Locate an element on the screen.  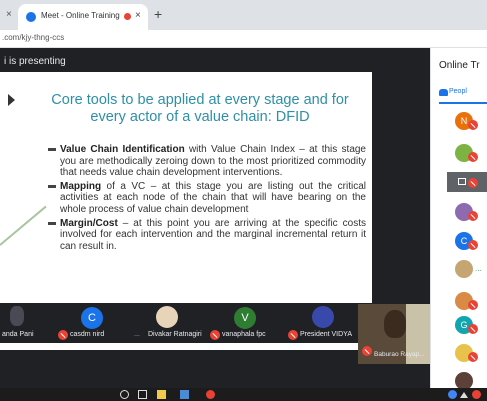
participant-name: casdm nird is located at coordinates (87, 334).